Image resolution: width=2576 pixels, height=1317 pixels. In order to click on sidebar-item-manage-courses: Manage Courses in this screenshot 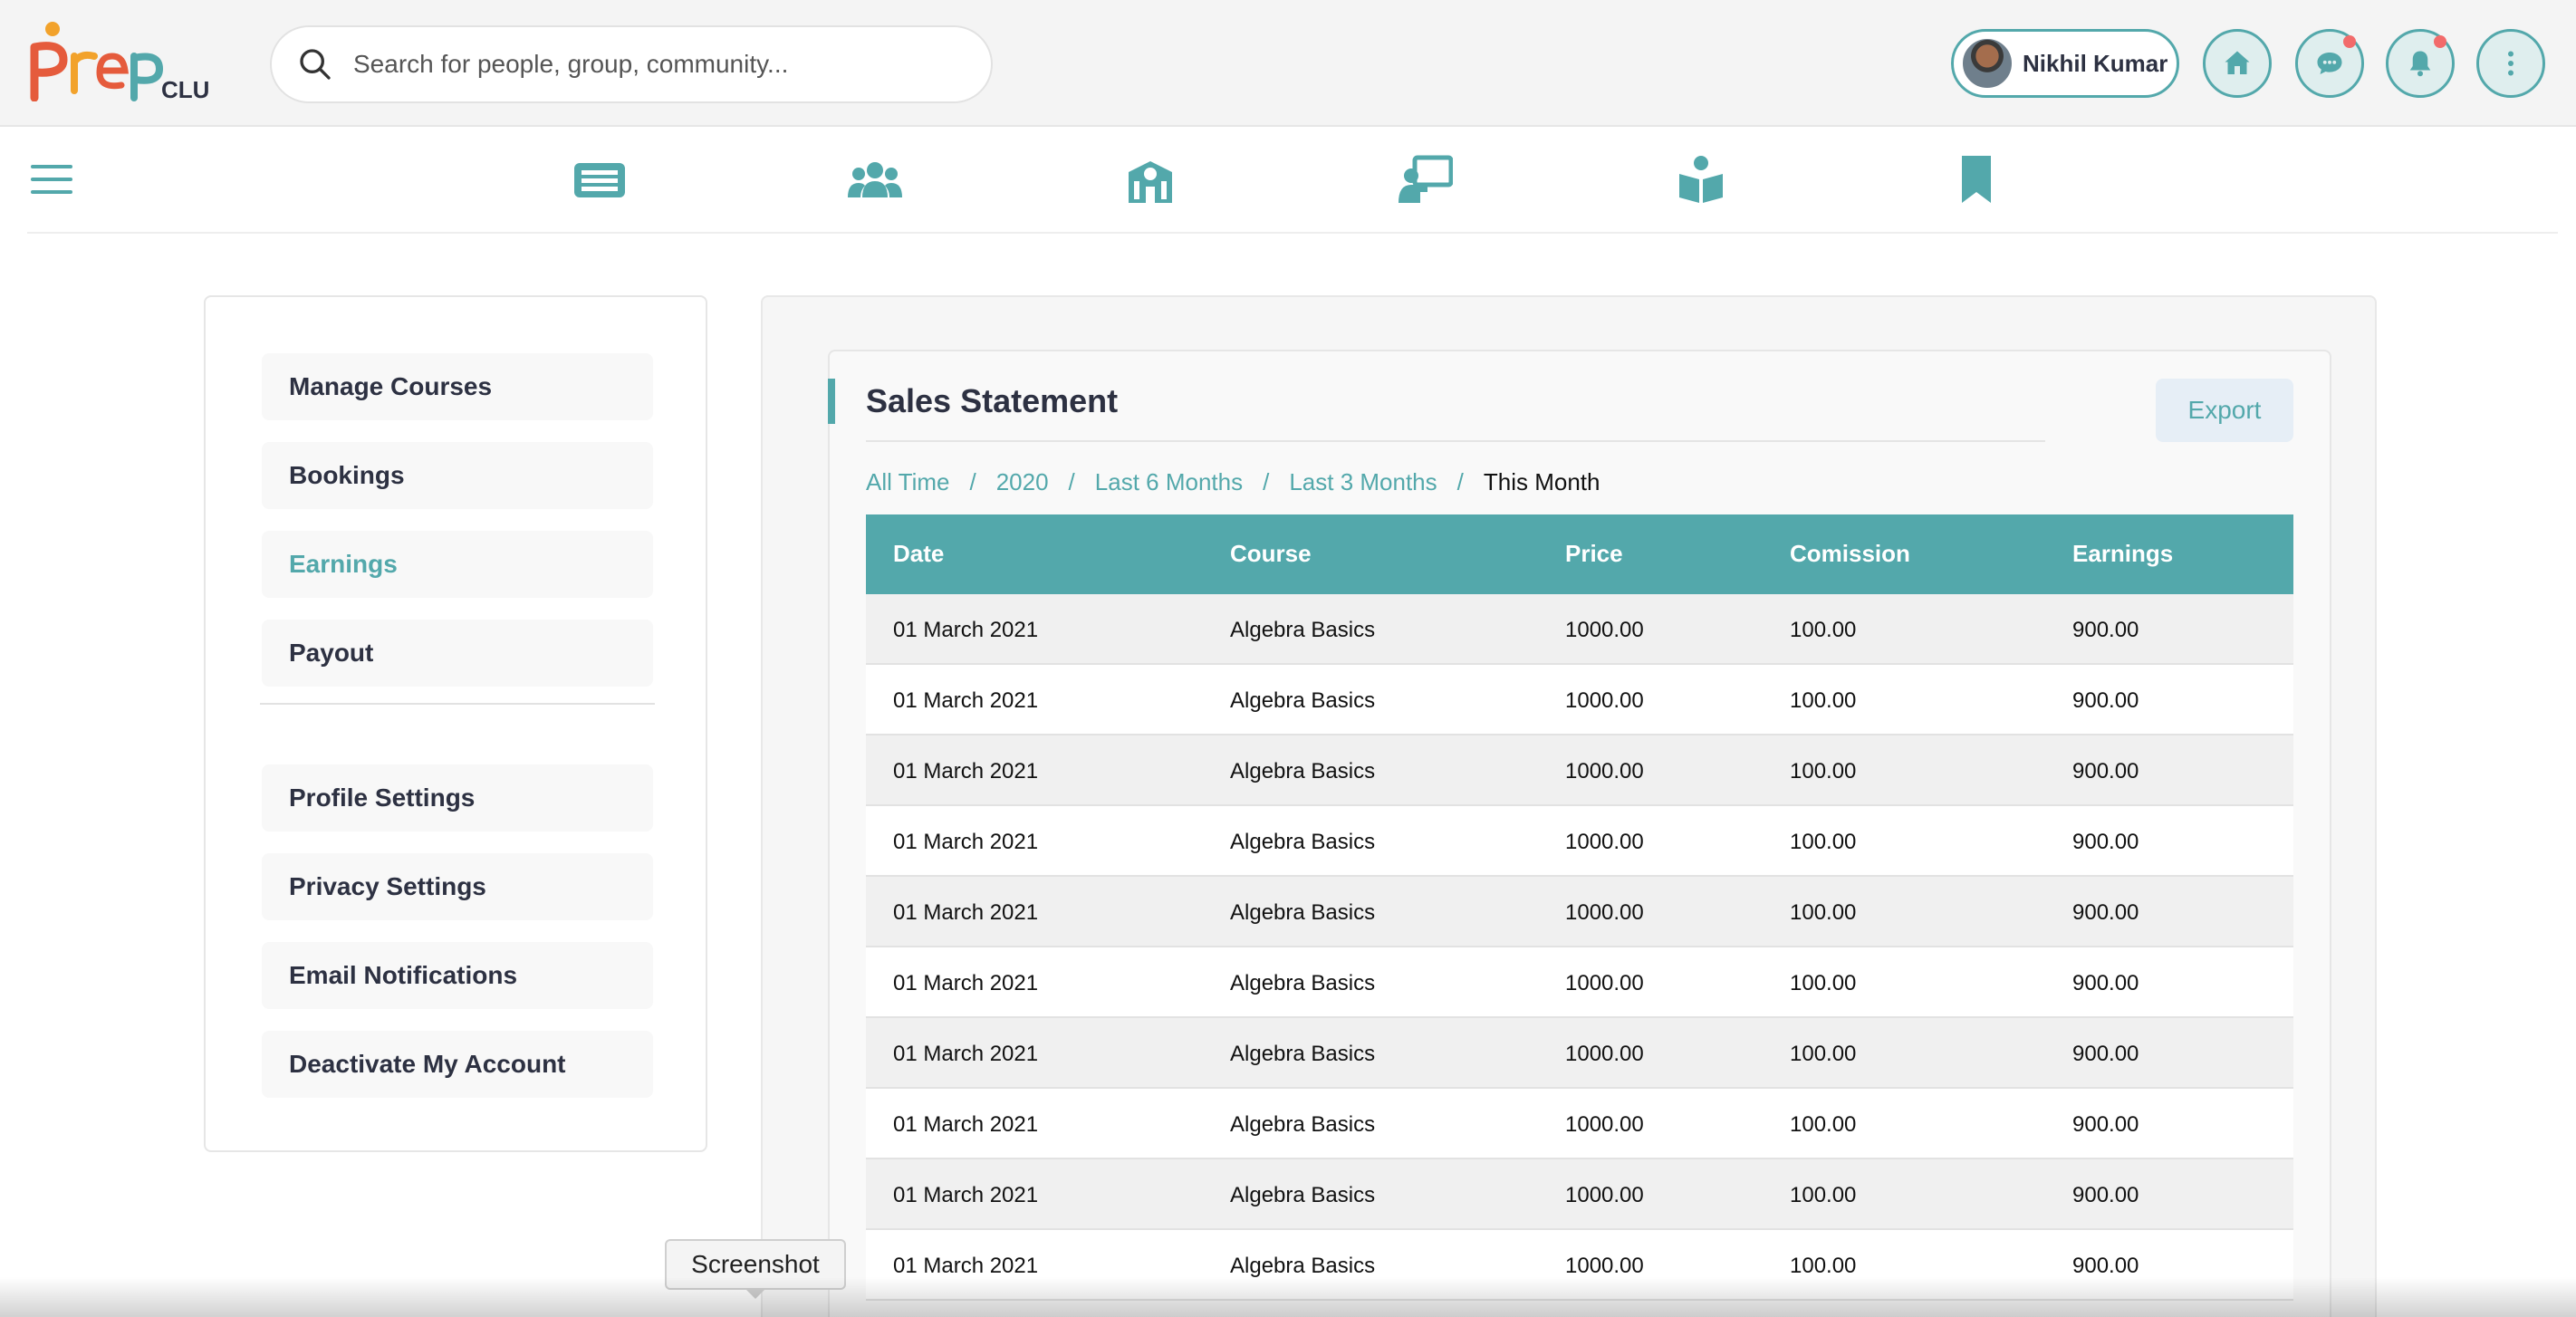, I will do `click(457, 386)`.